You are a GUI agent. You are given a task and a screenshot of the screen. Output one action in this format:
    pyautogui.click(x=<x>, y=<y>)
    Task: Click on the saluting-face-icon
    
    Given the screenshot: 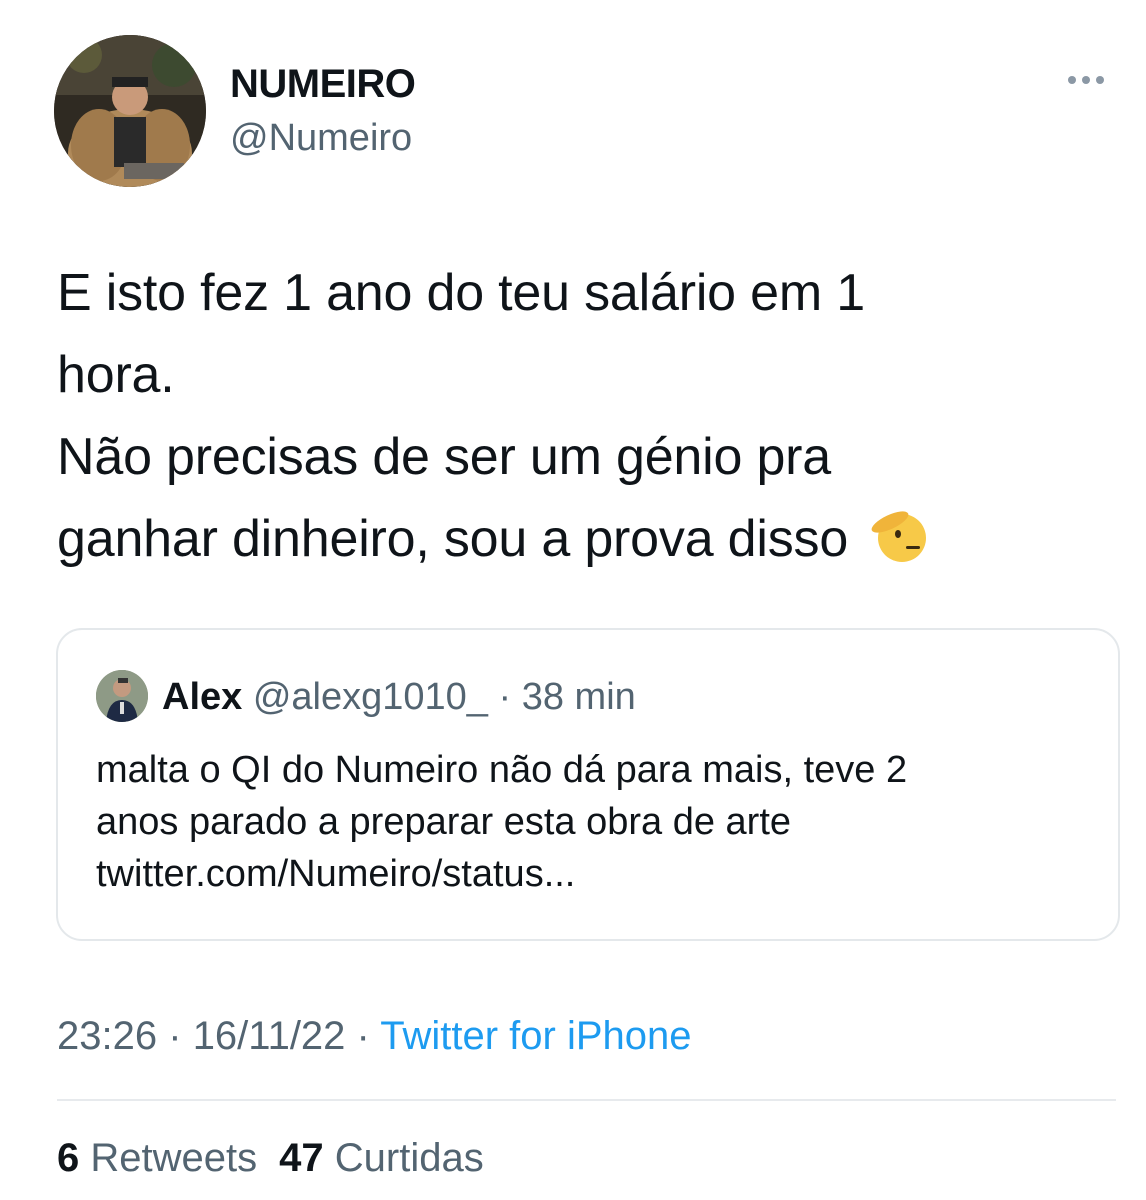 What is the action you would take?
    pyautogui.click(x=899, y=536)
    